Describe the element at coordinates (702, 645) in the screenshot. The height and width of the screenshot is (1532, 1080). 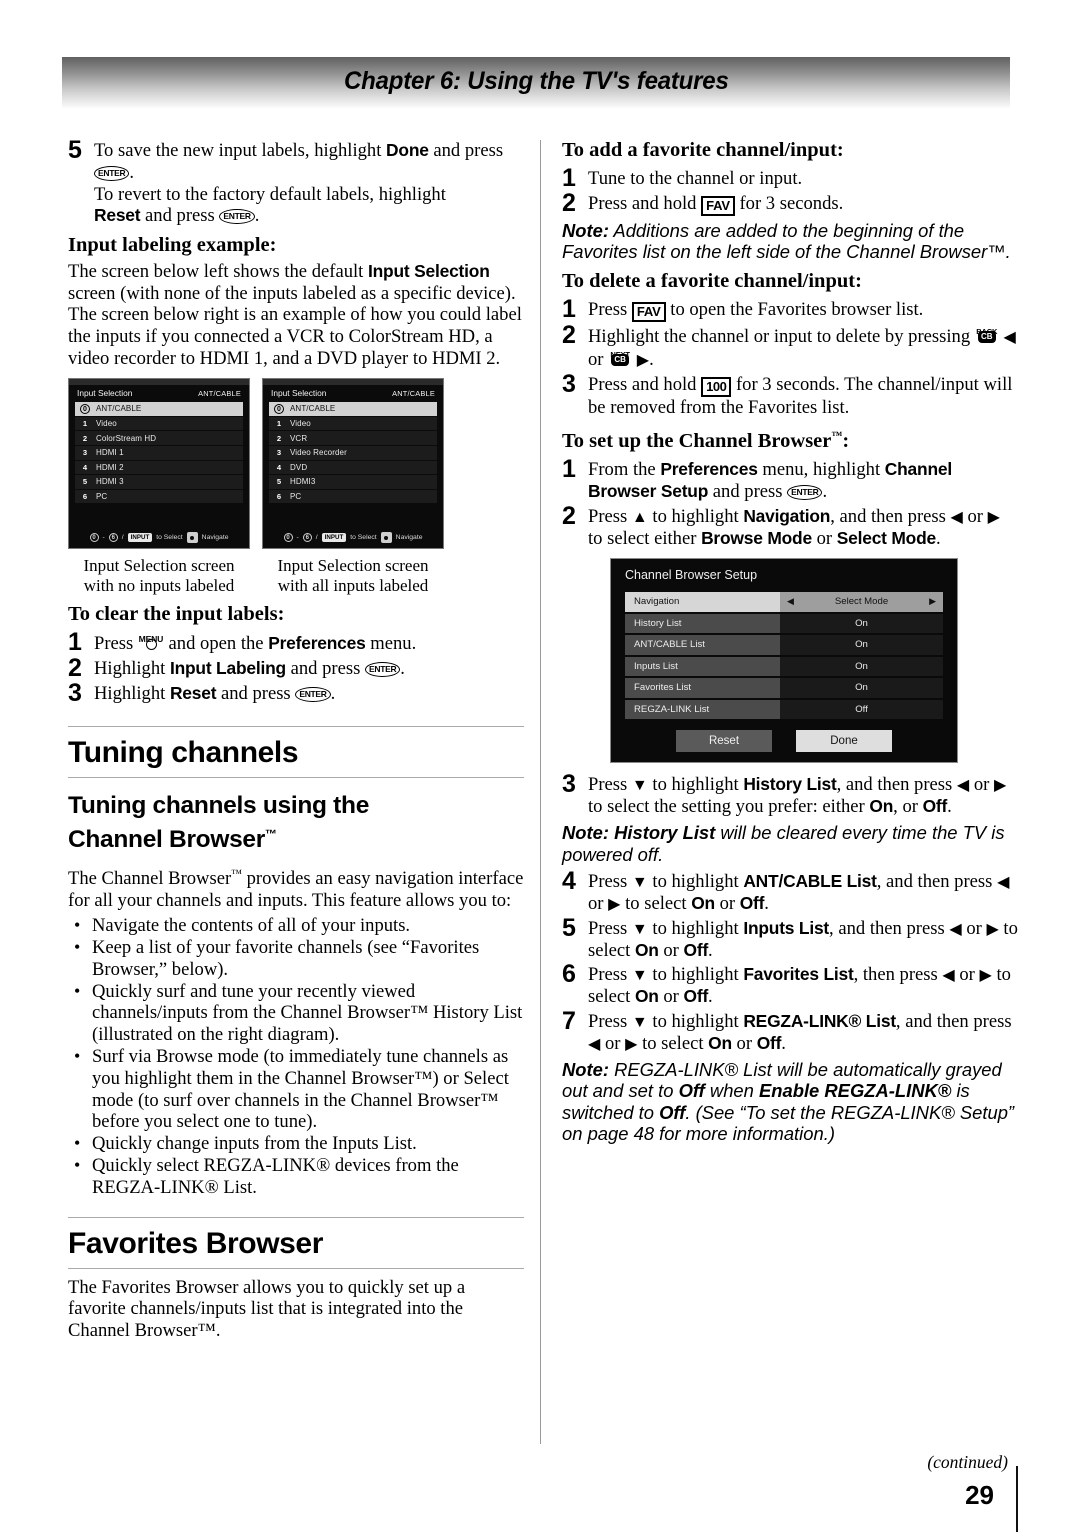
I see `cbs-row-label: ANT/CABLE List` at that location.